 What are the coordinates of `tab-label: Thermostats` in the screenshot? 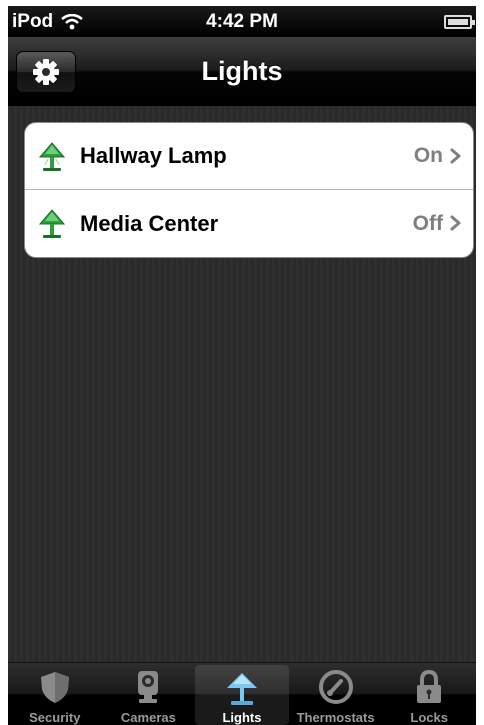 It's located at (335, 717).